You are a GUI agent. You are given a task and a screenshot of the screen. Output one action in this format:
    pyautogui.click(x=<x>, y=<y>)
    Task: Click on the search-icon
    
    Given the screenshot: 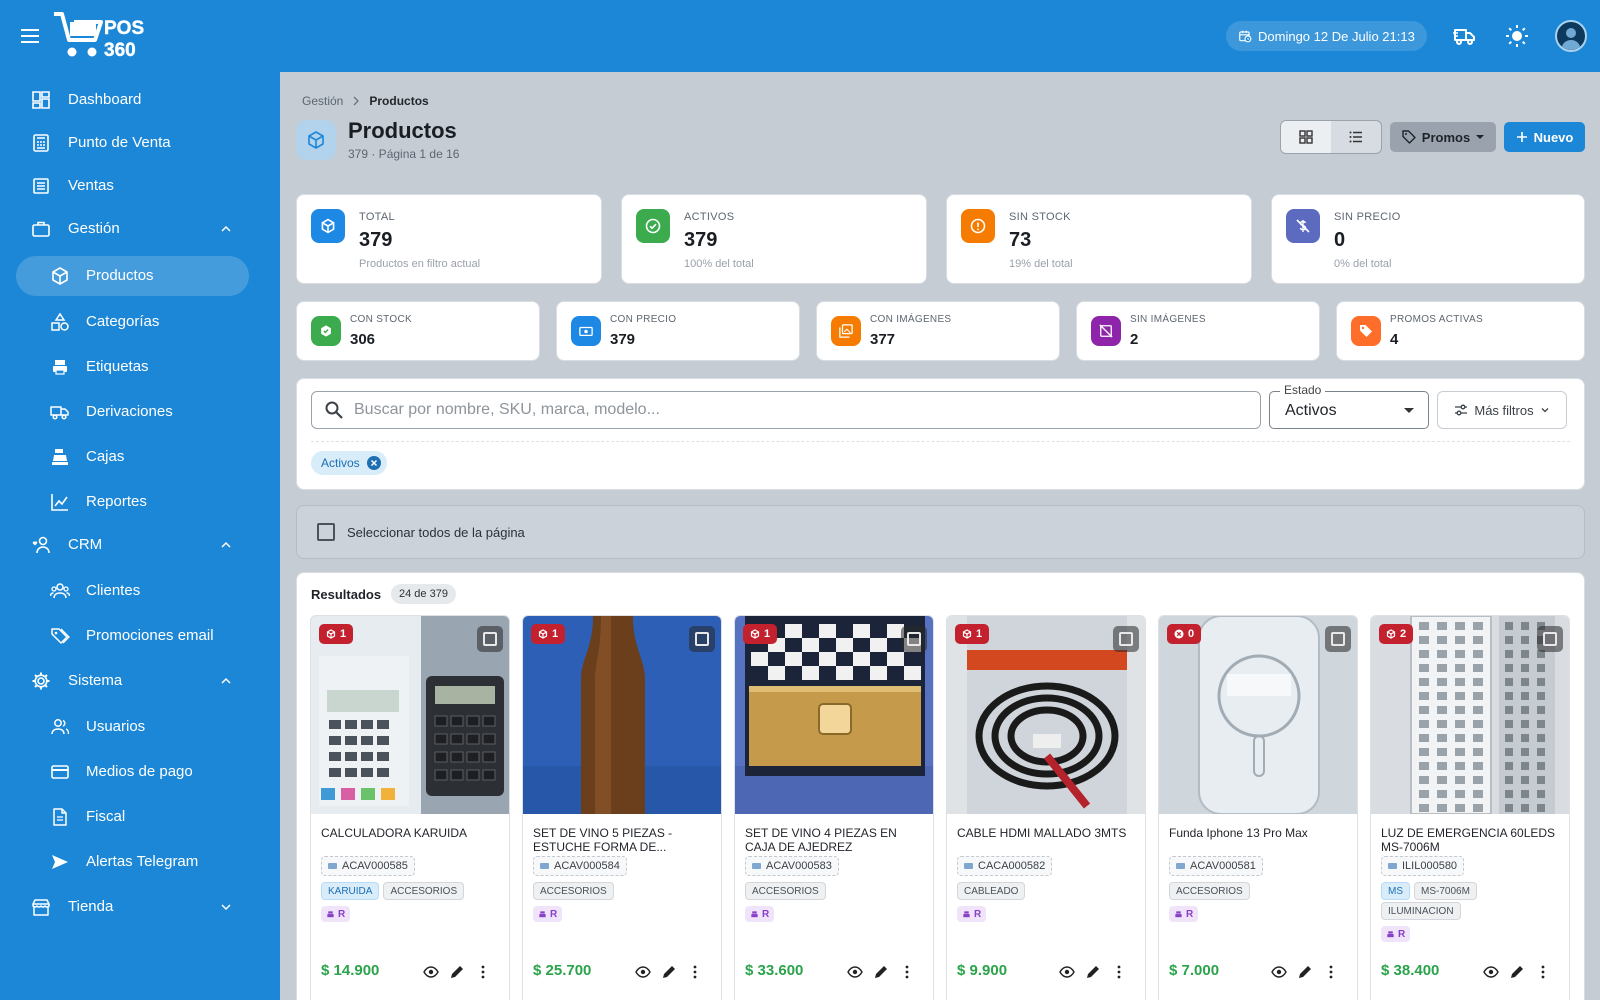 What is the action you would take?
    pyautogui.click(x=334, y=410)
    